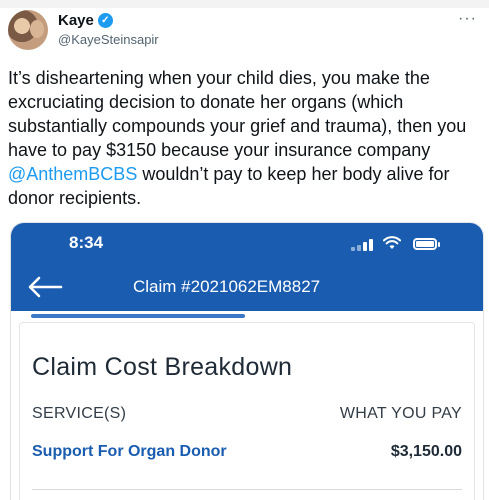  Describe the element at coordinates (108, 39) in the screenshot. I see `user-handle: @KayeSteinsapir` at that location.